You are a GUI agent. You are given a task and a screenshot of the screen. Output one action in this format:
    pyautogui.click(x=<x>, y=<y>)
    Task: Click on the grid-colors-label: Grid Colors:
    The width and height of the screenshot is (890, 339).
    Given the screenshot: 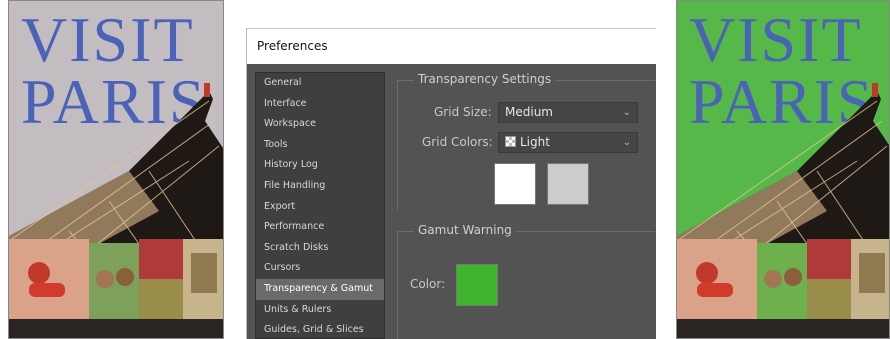 What is the action you would take?
    pyautogui.click(x=457, y=142)
    